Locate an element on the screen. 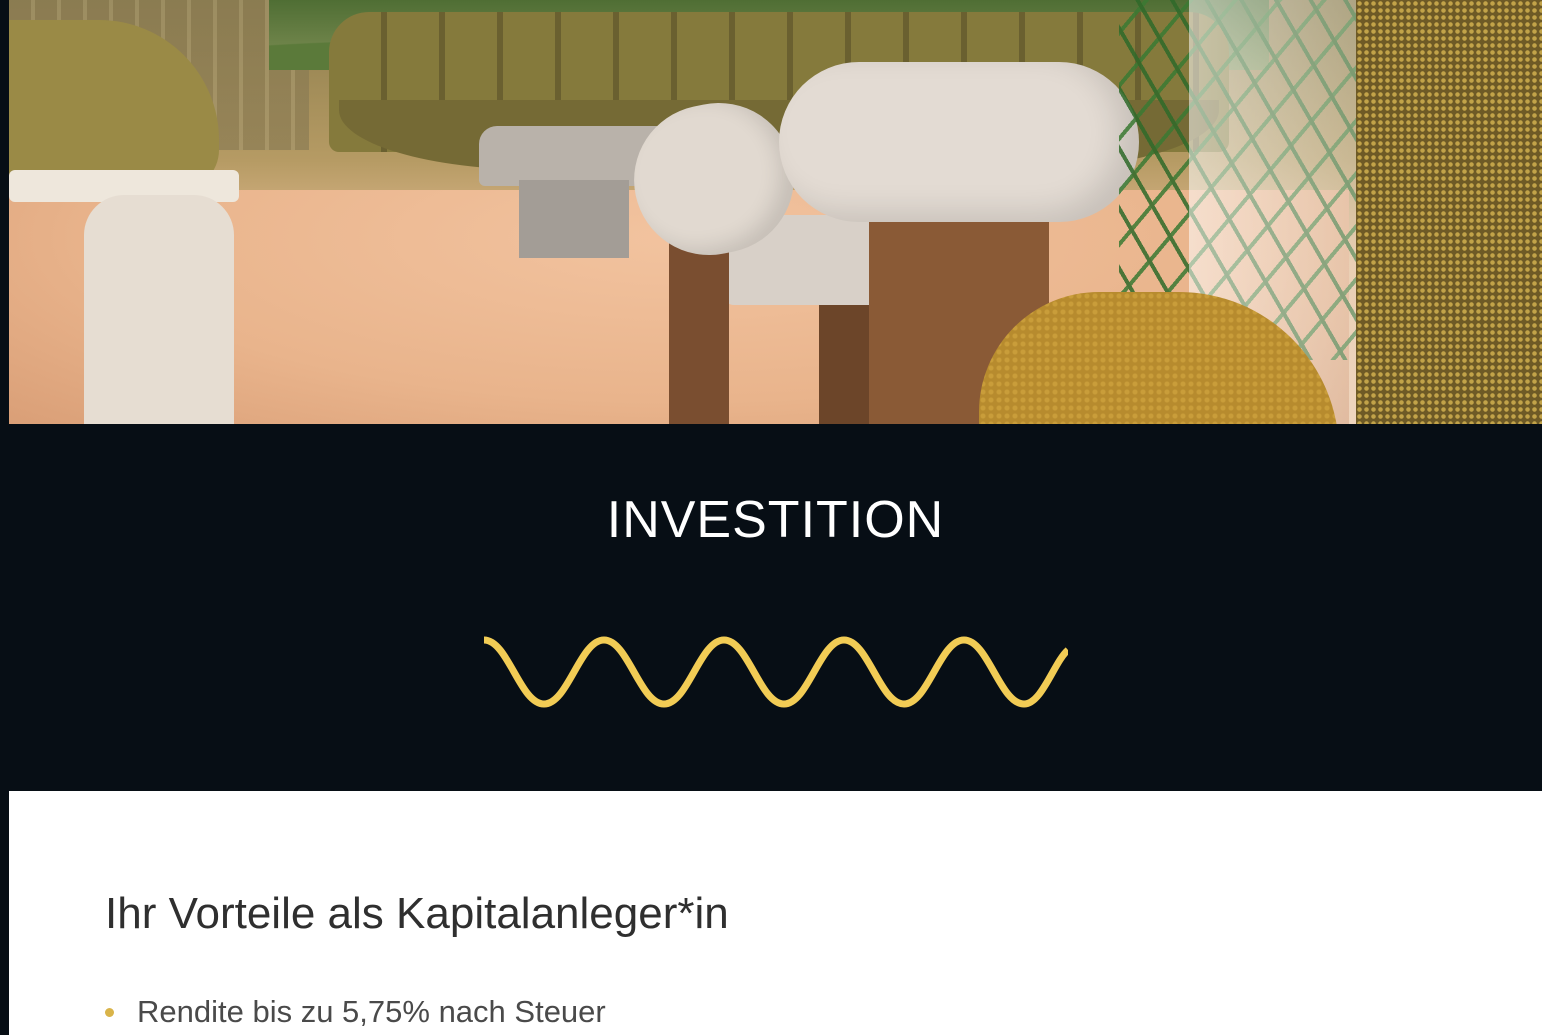 The image size is (1542, 1035). chair-backrest-decoration is located at coordinates (959, 142).